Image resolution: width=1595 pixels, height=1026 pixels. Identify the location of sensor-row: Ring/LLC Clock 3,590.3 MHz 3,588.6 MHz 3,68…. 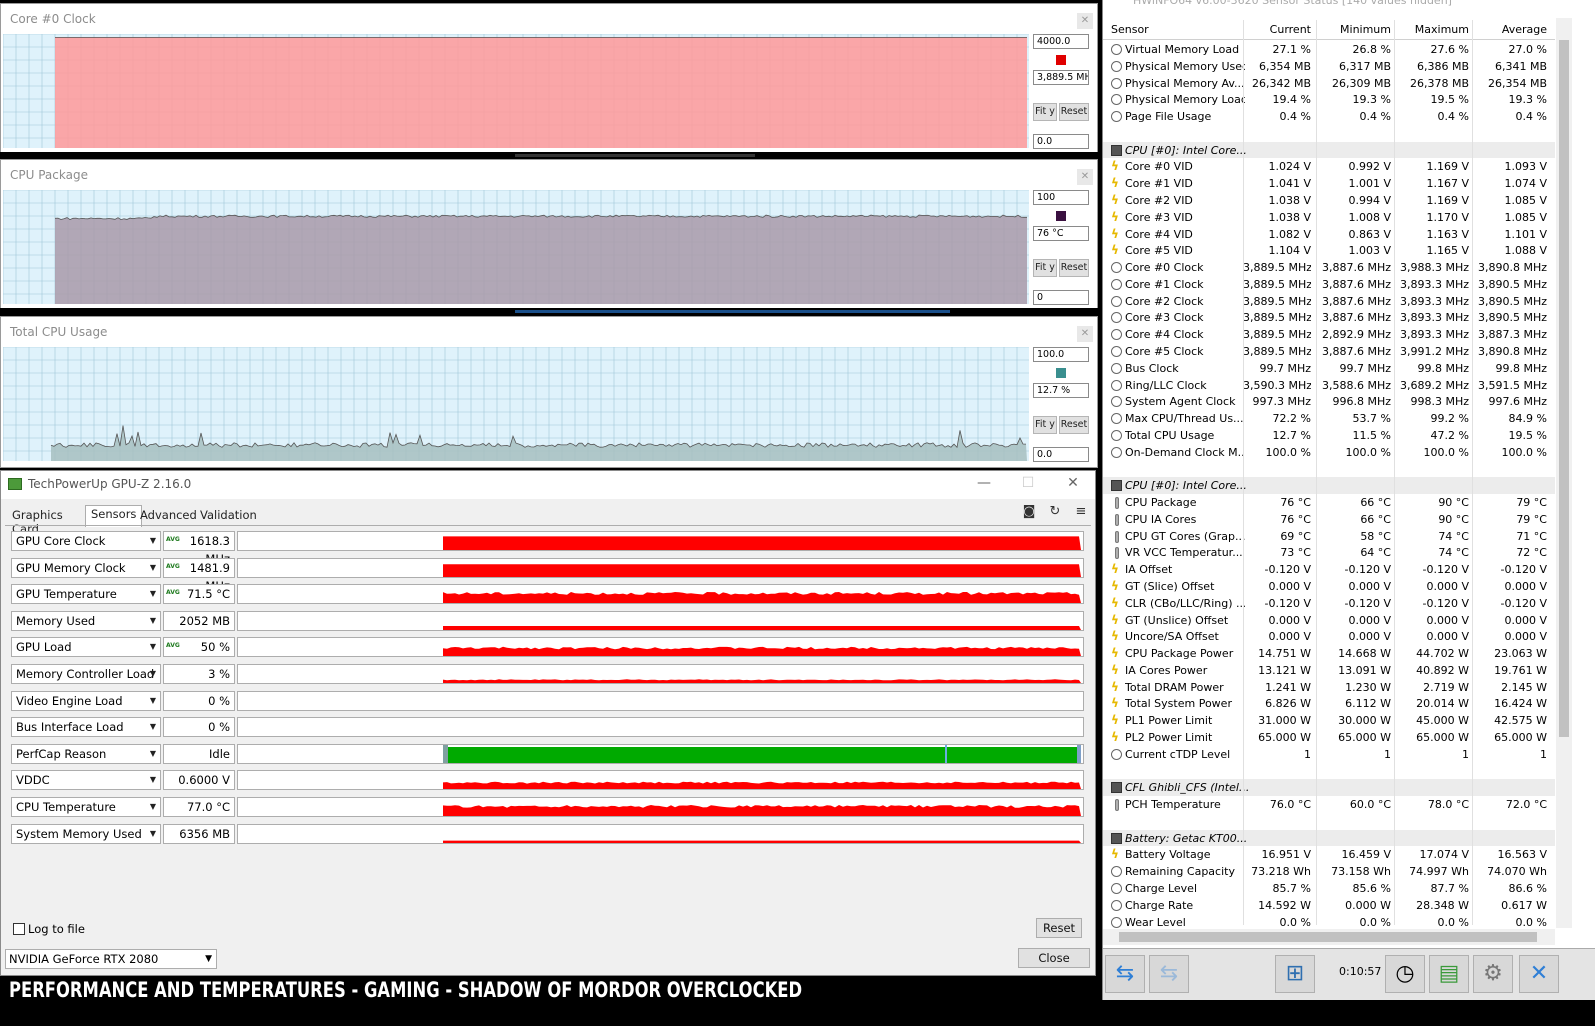
(1329, 385).